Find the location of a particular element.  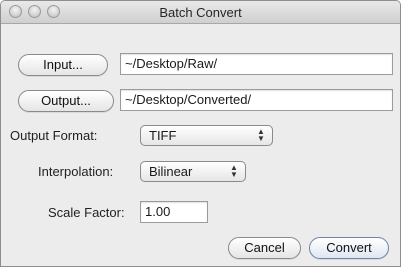

interpolation-popup: Bilinear ▲ ▼ is located at coordinates (193, 171).